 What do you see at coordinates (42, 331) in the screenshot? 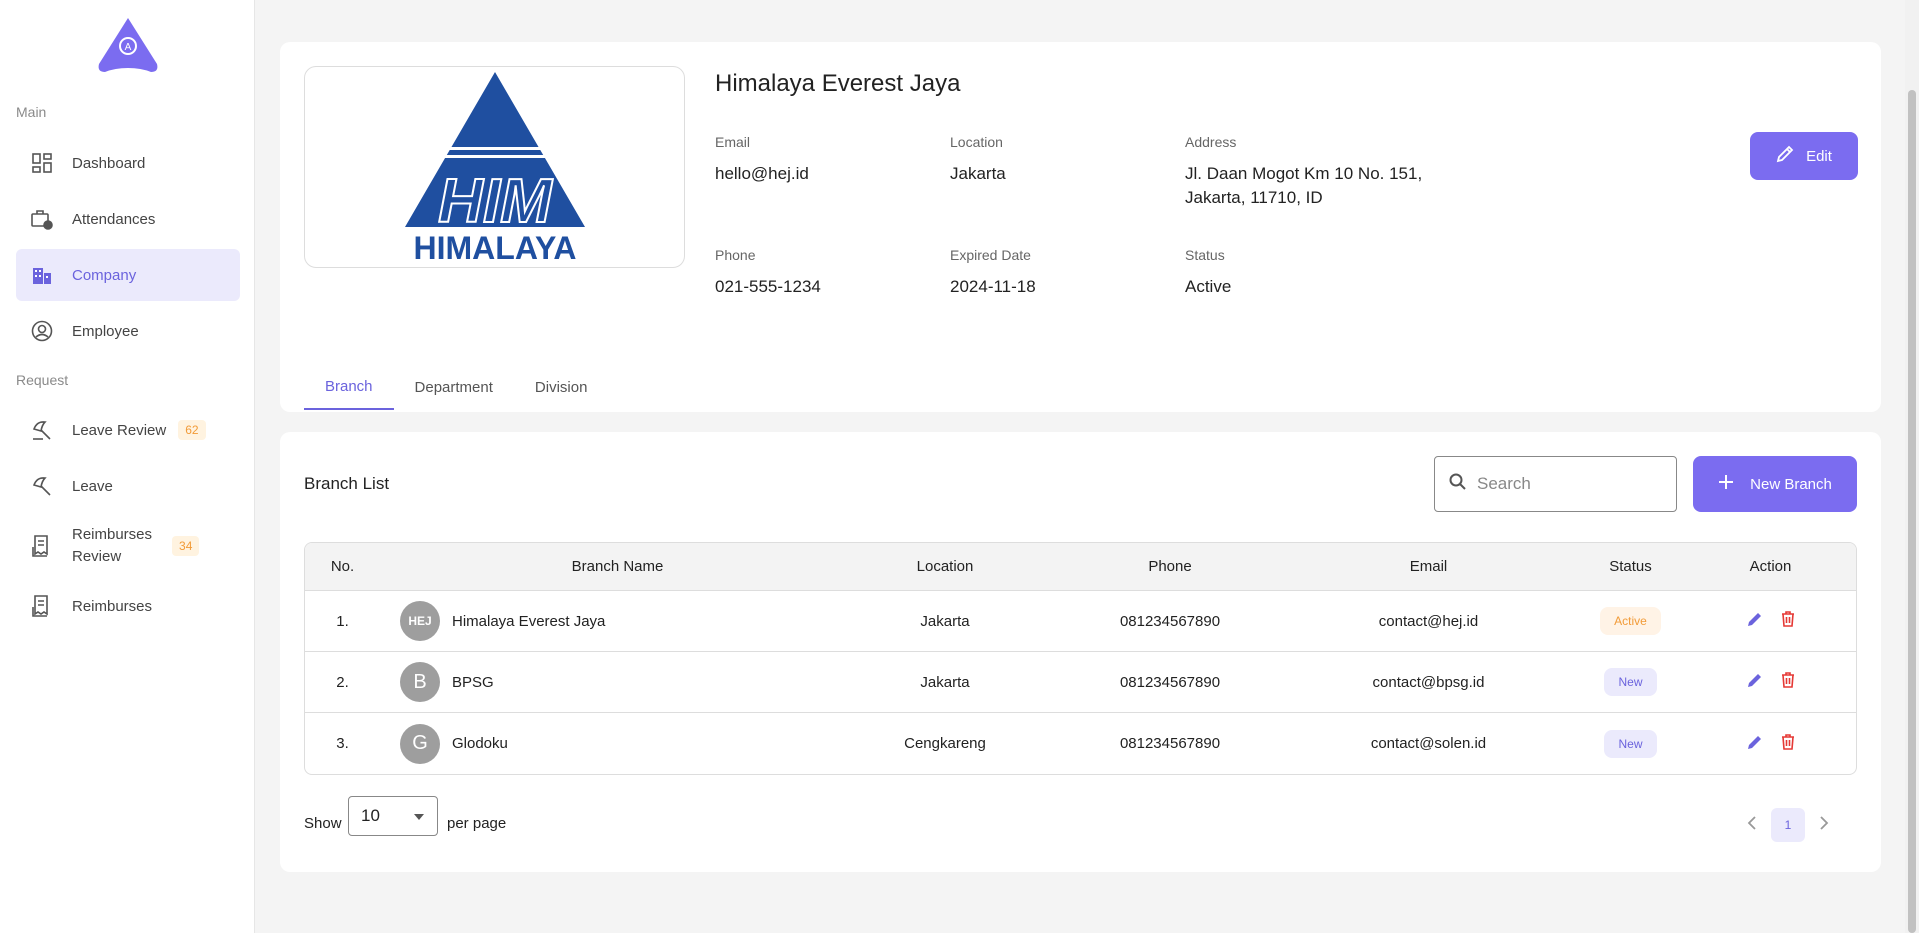
I see `user-circle-icon` at bounding box center [42, 331].